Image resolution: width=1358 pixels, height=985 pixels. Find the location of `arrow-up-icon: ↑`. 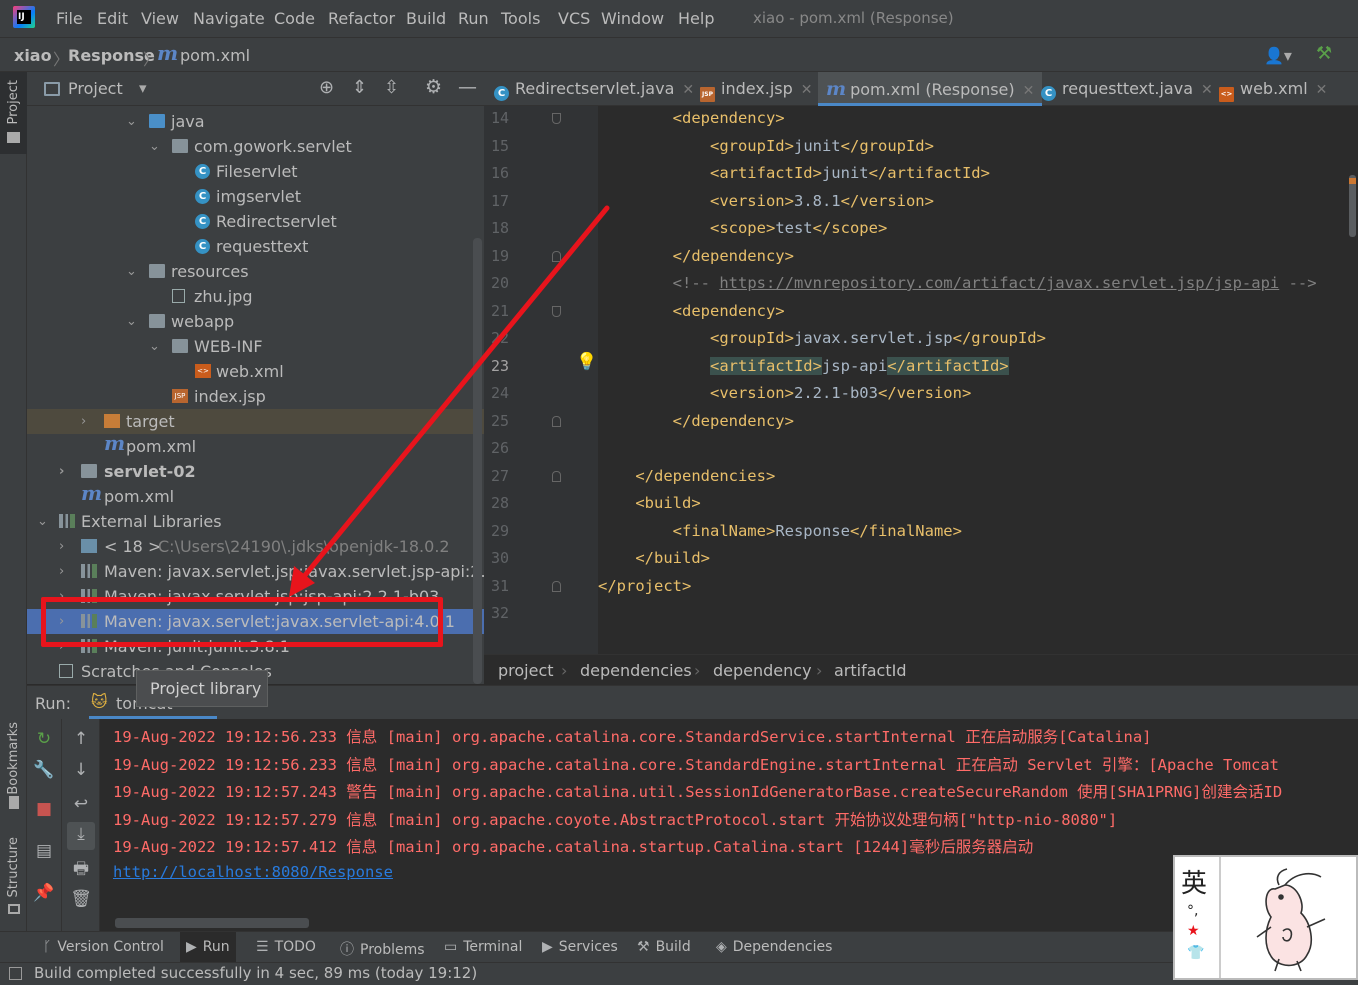

arrow-up-icon: ↑ is located at coordinates (81, 739).